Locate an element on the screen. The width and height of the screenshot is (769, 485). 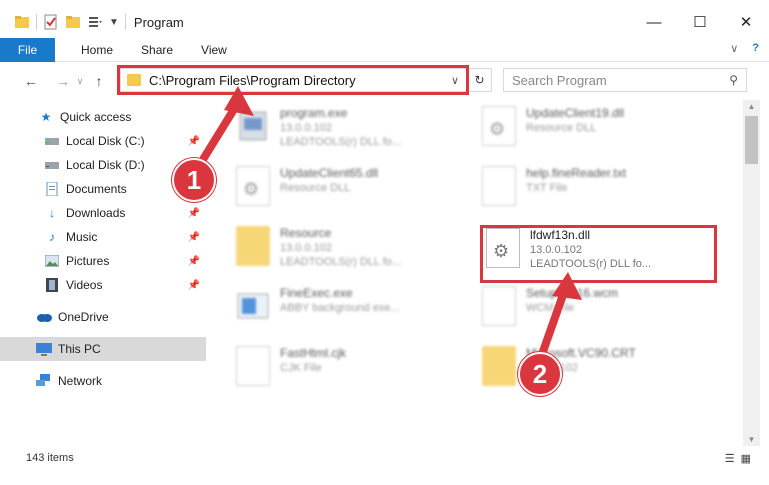
recent-locations-chevron-icon: ∨ is located at coordinates (80, 81).